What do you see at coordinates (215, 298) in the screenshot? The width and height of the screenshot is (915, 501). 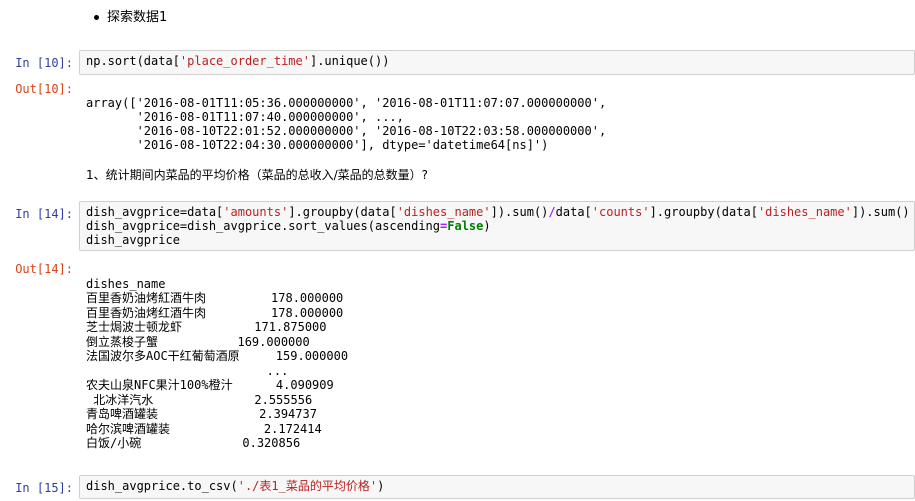 I see `output-14-line: 百里香奶油烤紅酒牛肉 178.000000` at bounding box center [215, 298].